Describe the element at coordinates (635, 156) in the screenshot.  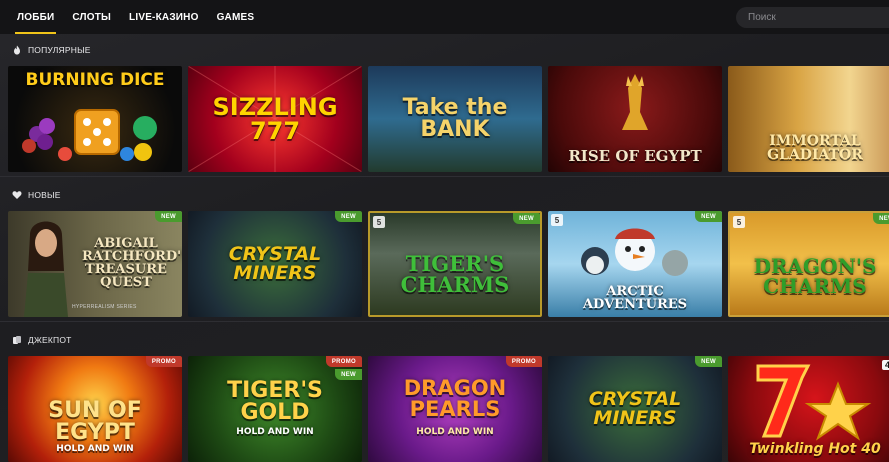
I see `game-title: RISE OF EGYPT` at that location.